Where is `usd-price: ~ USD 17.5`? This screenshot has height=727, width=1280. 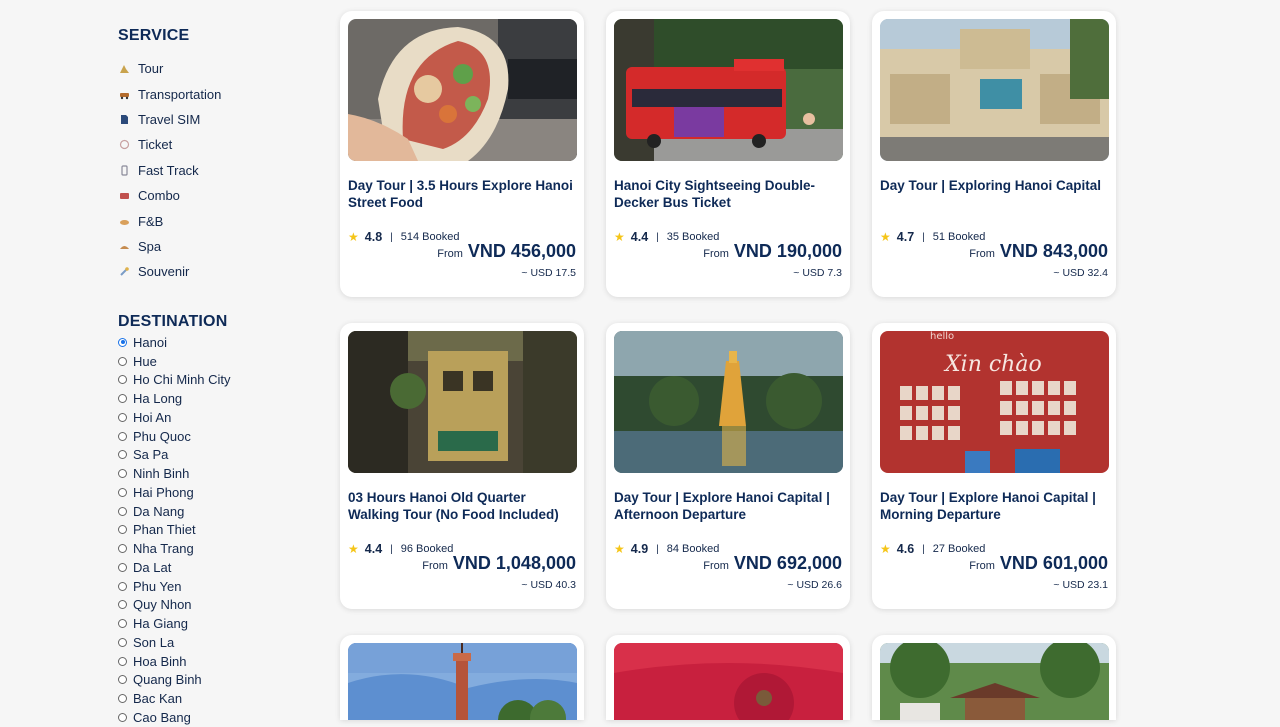
usd-price: ~ USD 17.5 is located at coordinates (548, 273).